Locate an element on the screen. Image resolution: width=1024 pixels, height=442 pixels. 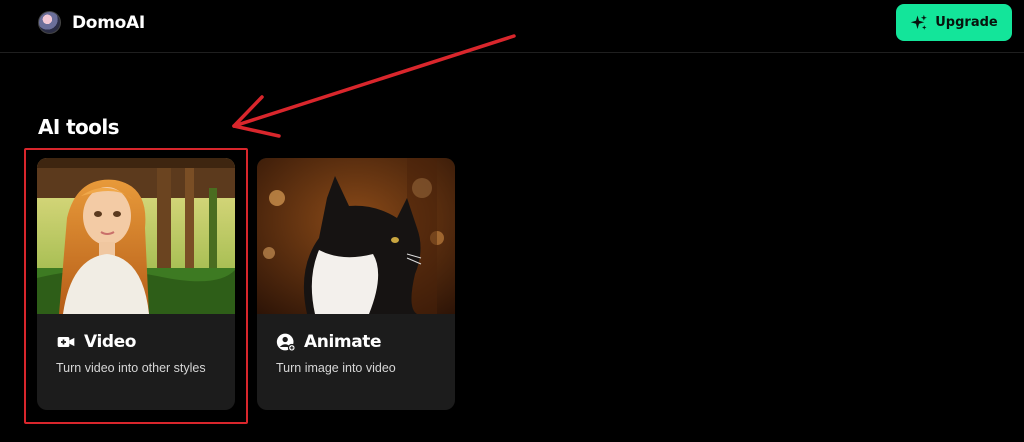
tool-card-video: Video Turn video into other styles is located at coordinates (136, 284).